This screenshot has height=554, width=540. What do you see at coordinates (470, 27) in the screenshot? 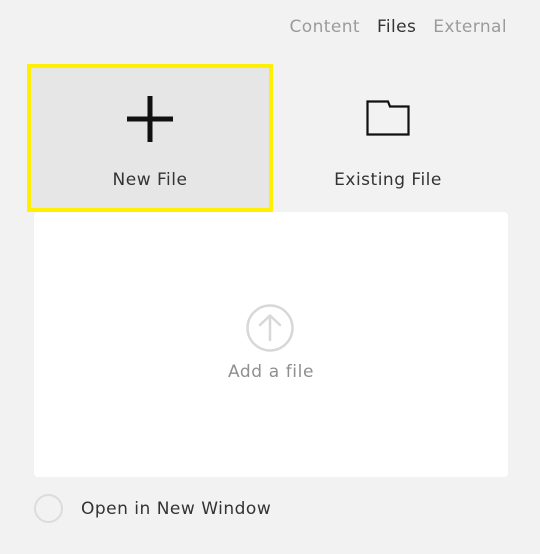
I see `tab-external: External` at bounding box center [470, 27].